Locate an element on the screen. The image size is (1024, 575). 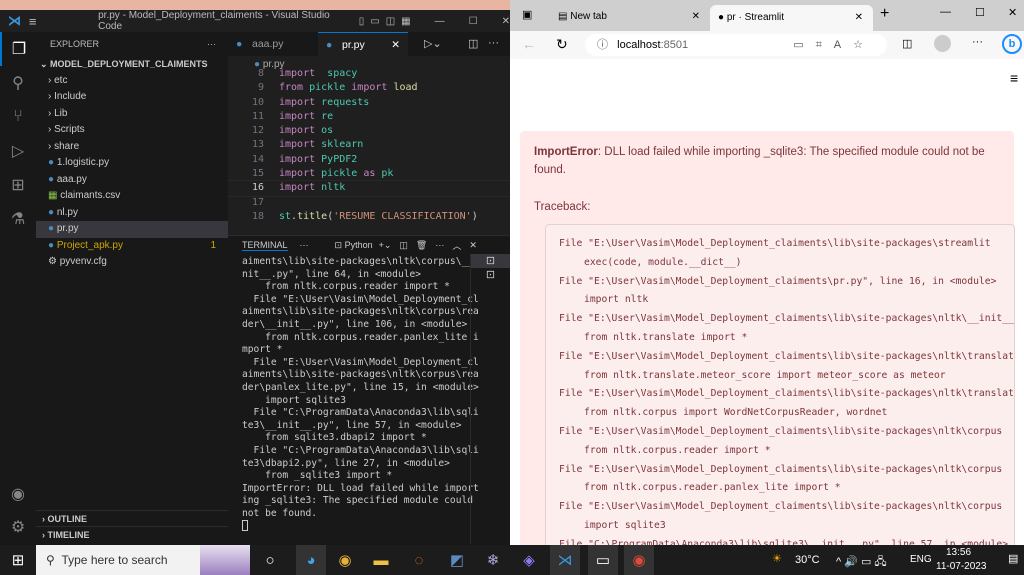
vscode-taskbar-icon: ⋊ is located at coordinates (565, 560).